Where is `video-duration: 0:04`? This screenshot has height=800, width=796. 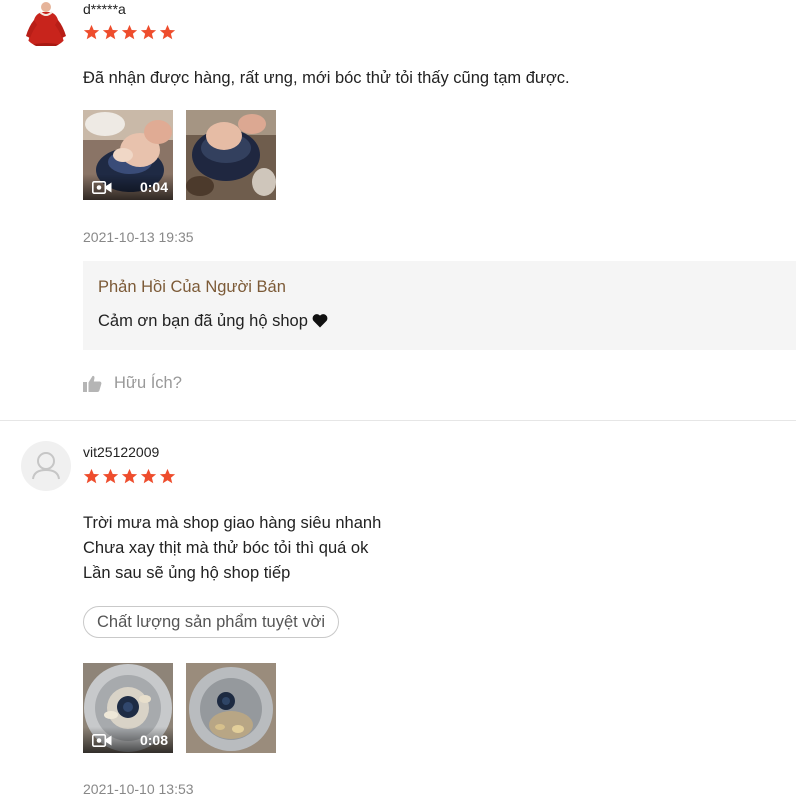
video-duration: 0:04 is located at coordinates (153, 187).